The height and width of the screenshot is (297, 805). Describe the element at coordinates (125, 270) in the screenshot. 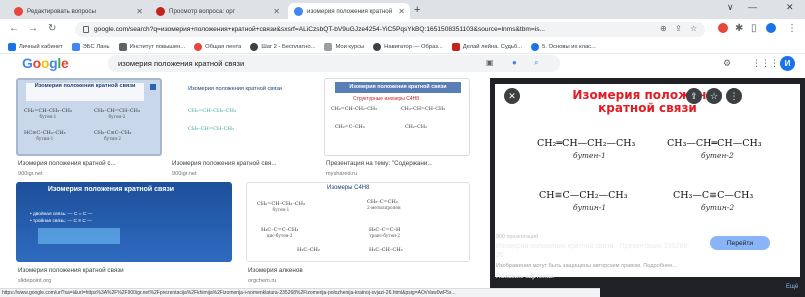

I see `result-caption: Изомерия положения кратной связи` at that location.